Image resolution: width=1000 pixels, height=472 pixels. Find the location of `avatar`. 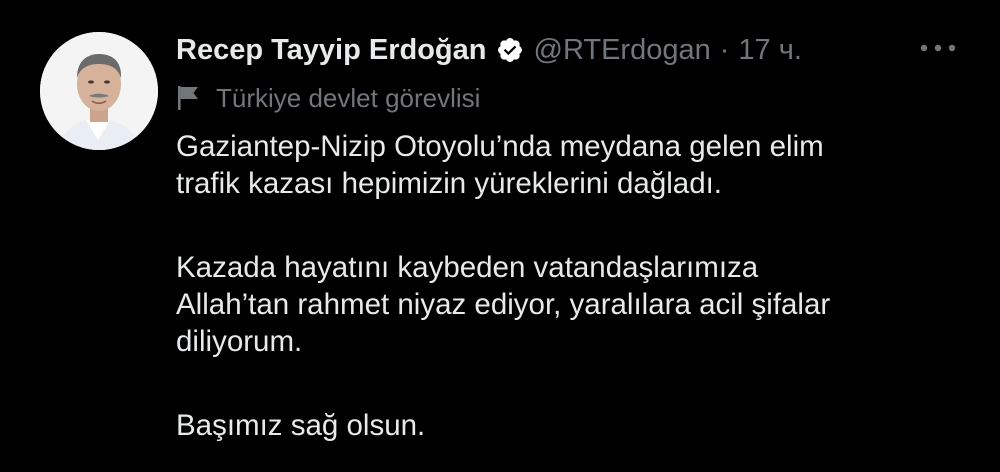

avatar is located at coordinates (99, 91).